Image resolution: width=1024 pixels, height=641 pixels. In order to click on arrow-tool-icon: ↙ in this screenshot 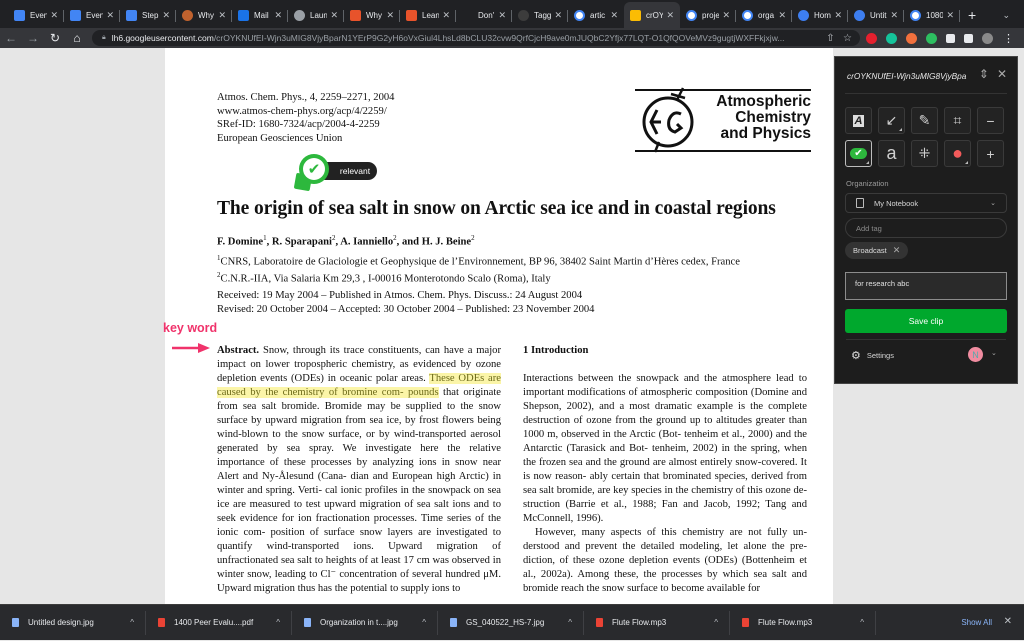, I will do `click(891, 120)`.